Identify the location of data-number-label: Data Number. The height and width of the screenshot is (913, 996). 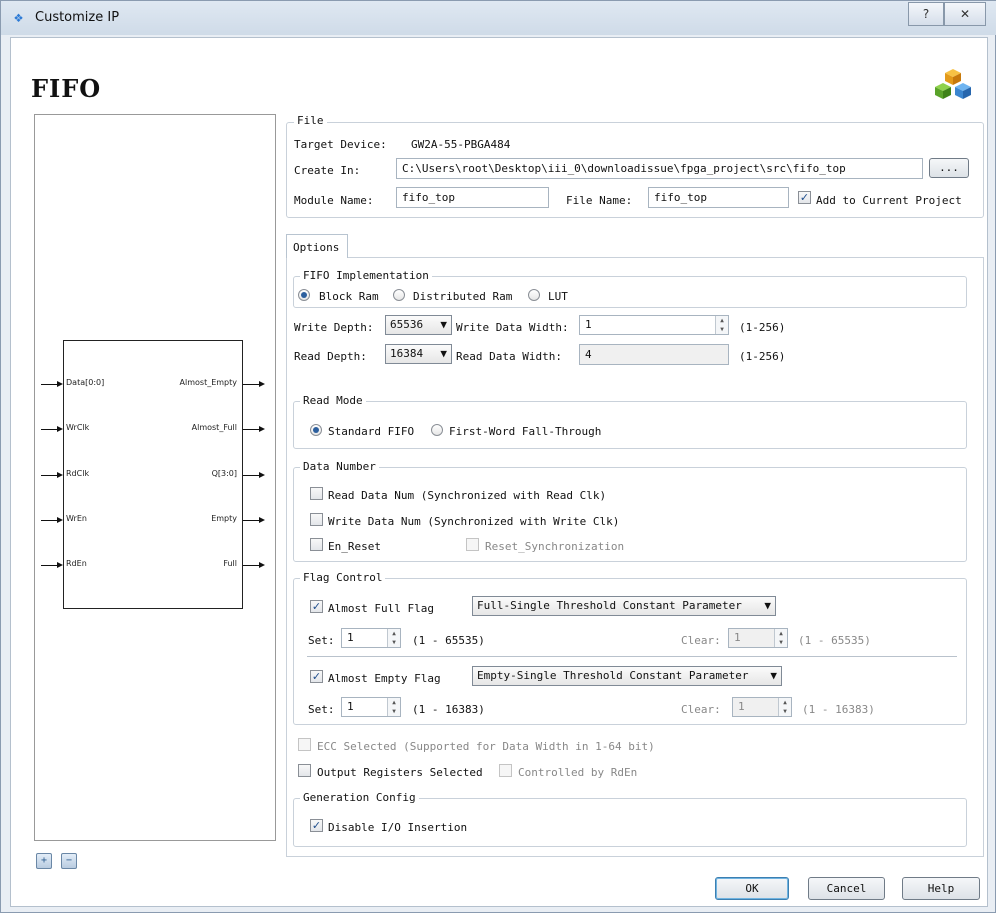
(339, 466).